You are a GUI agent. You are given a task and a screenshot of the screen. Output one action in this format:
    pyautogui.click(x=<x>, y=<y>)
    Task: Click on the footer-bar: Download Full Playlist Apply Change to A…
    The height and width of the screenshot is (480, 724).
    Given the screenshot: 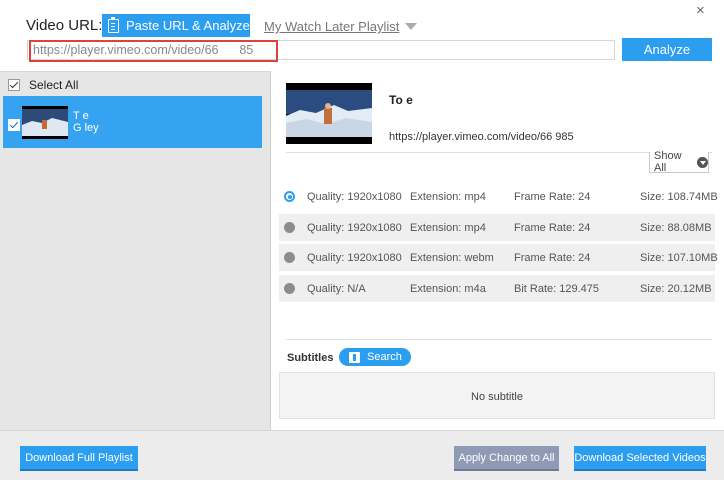 What is the action you would take?
    pyautogui.click(x=362, y=455)
    